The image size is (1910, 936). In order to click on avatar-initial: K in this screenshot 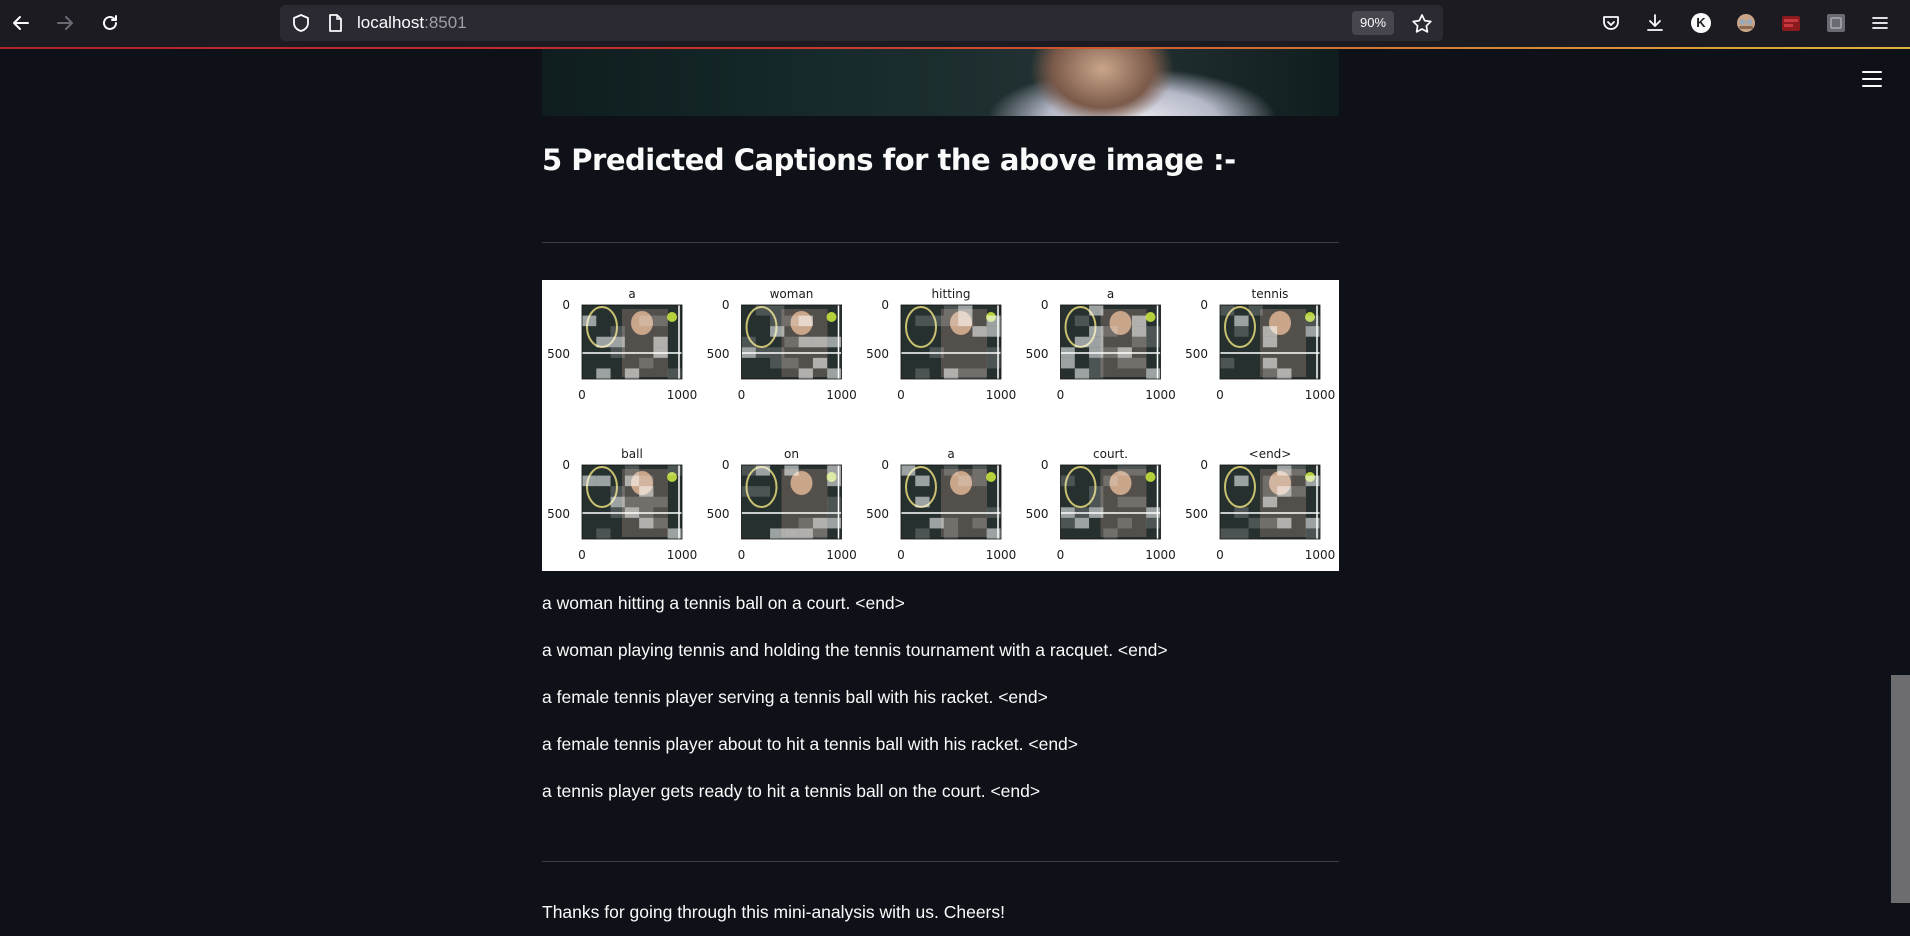, I will do `click(1701, 23)`.